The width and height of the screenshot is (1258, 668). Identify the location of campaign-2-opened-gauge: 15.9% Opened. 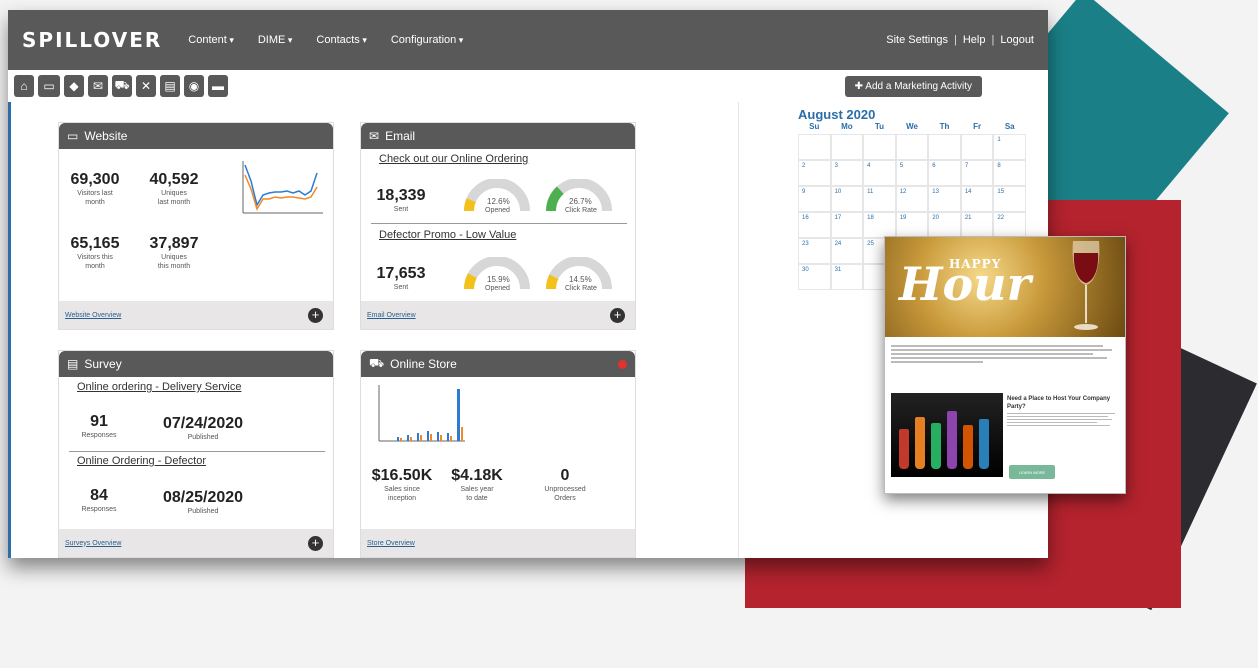
(497, 277).